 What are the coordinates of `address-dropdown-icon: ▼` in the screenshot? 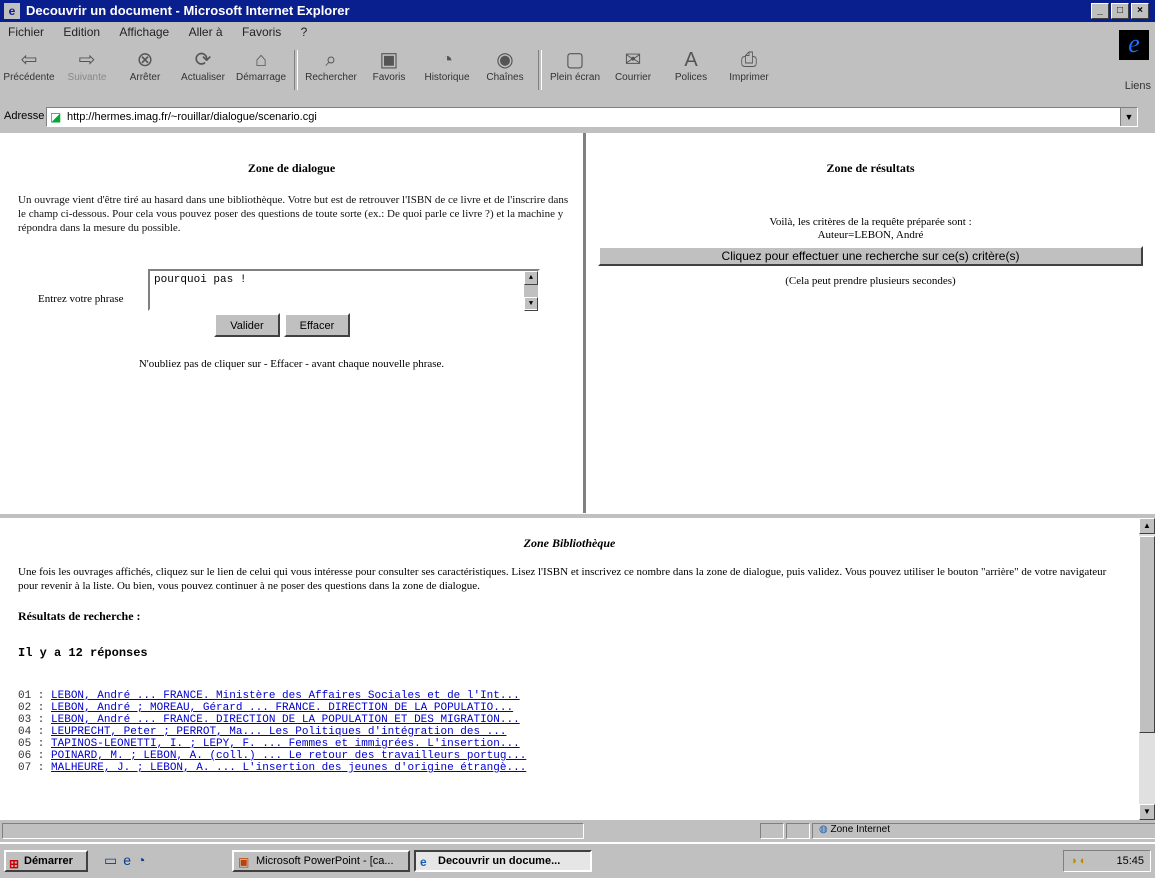 It's located at (1128, 117).